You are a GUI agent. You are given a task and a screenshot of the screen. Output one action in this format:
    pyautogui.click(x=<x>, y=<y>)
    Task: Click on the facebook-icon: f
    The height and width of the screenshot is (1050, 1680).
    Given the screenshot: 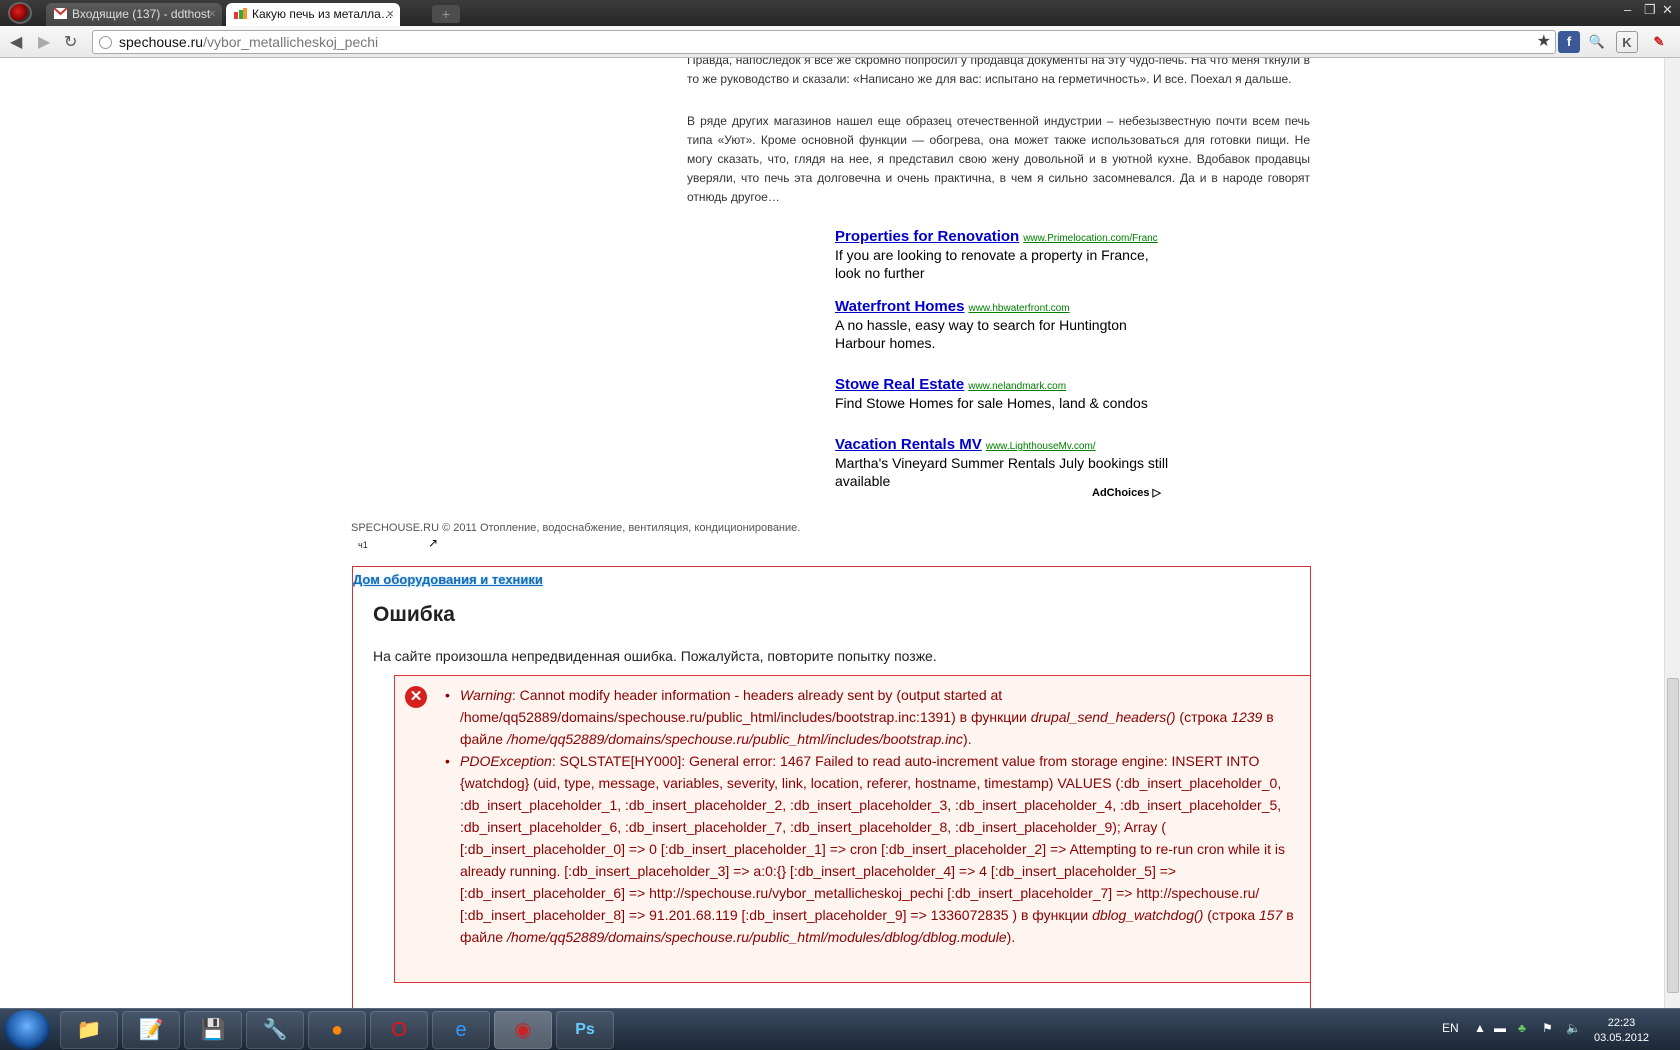 What is the action you would take?
    pyautogui.click(x=1569, y=42)
    